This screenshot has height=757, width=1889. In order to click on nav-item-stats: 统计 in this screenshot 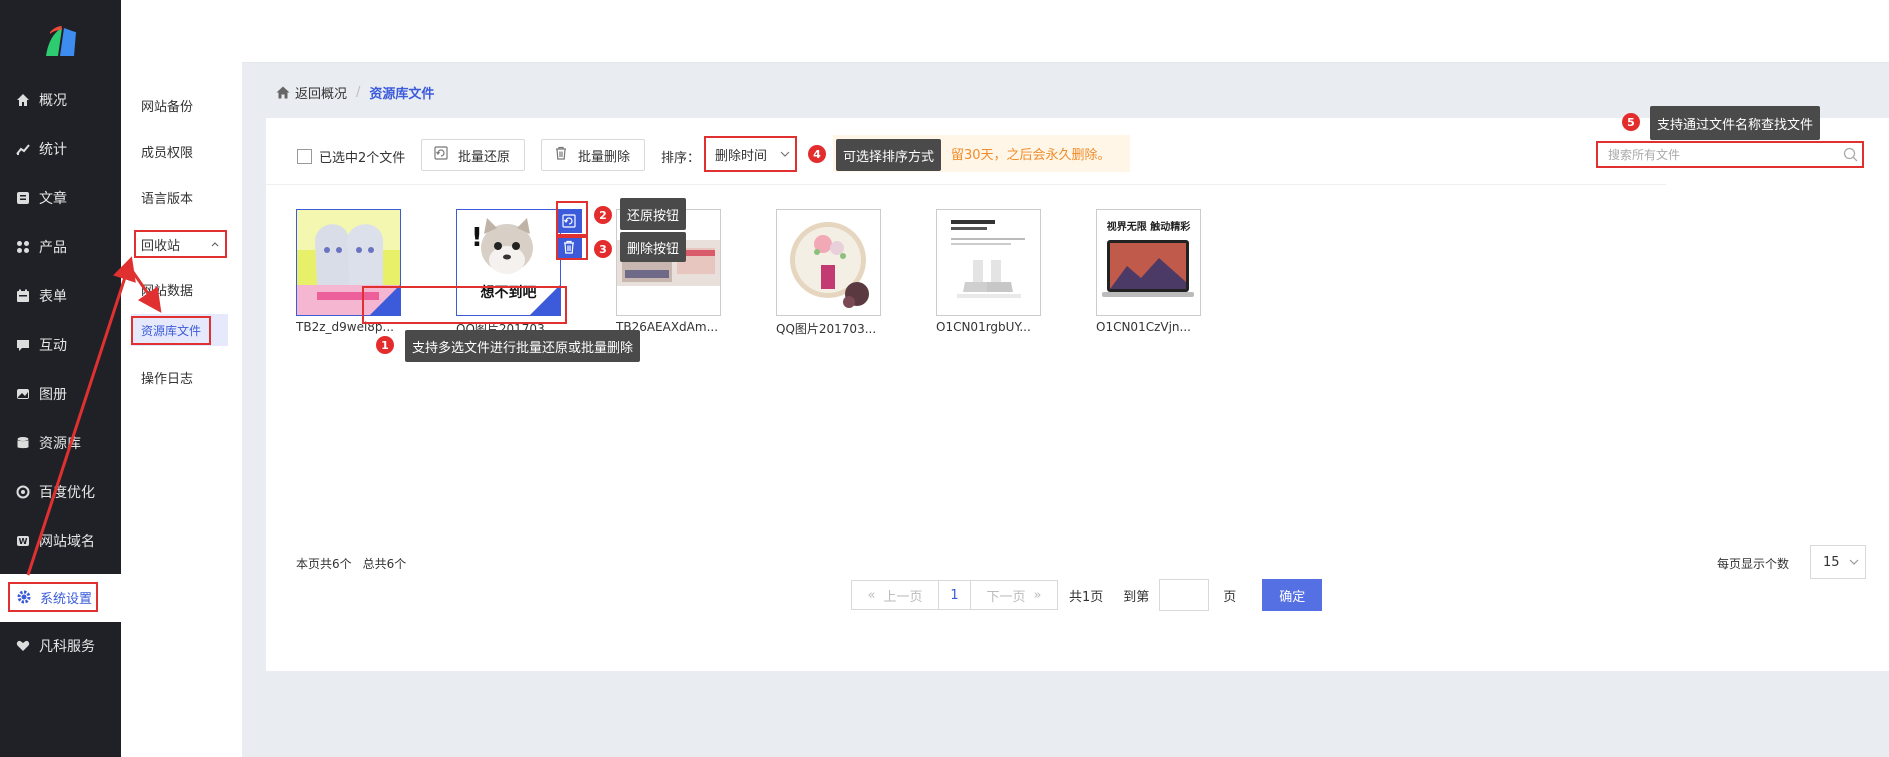, I will do `click(60, 149)`.